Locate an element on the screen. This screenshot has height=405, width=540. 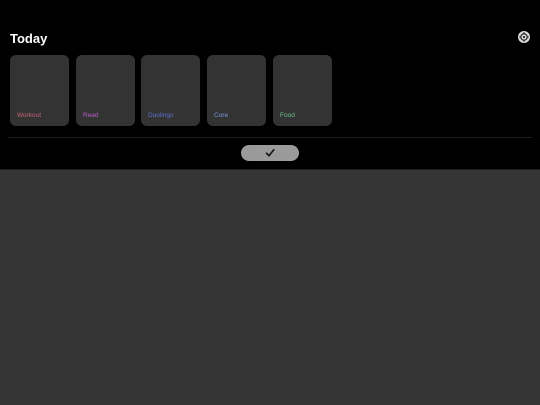
confirm-button is located at coordinates (270, 153).